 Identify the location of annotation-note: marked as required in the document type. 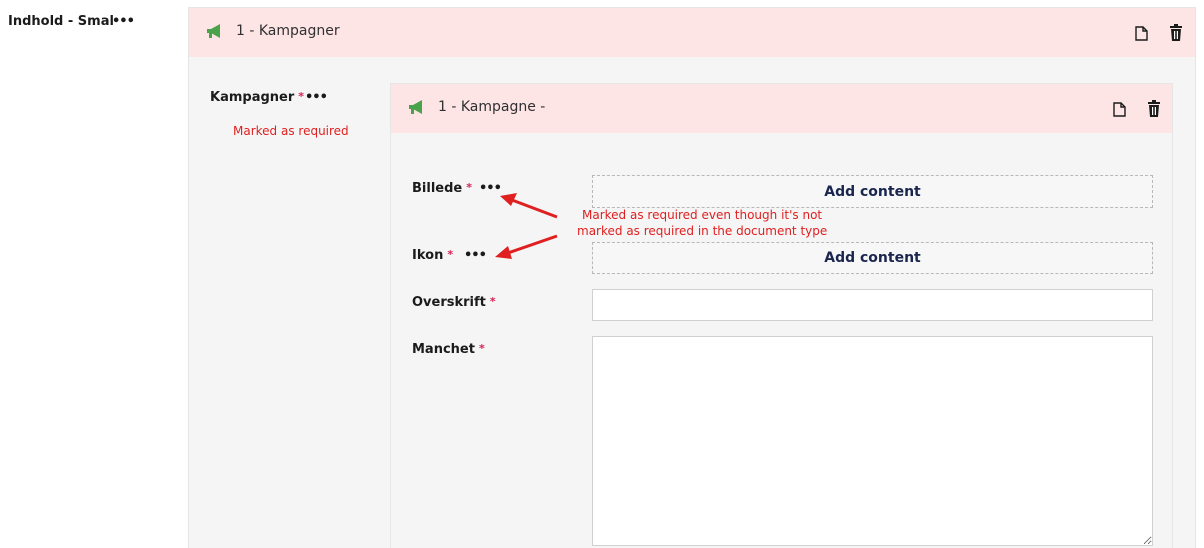
(702, 231).